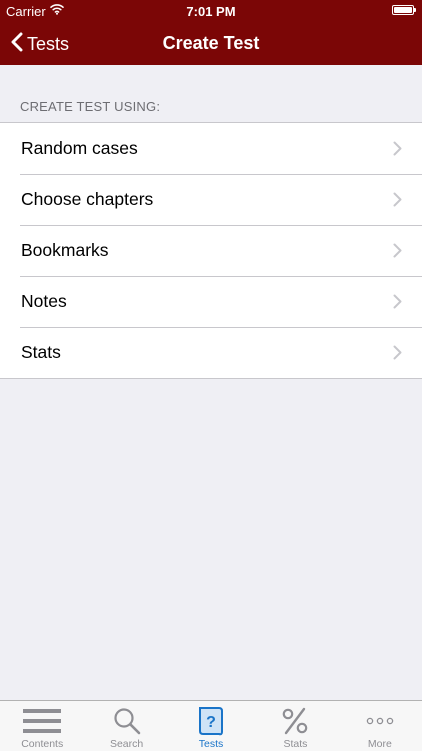 Image resolution: width=422 pixels, height=751 pixels. Describe the element at coordinates (87, 199) in the screenshot. I see `option-label: Choose chapters` at that location.